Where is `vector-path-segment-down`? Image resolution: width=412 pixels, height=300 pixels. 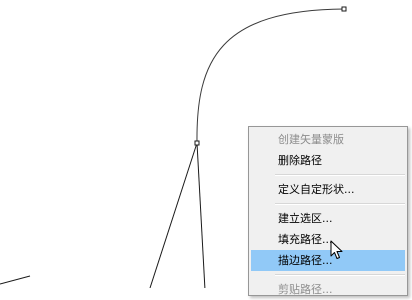
vector-path-segment-down is located at coordinates (201, 215).